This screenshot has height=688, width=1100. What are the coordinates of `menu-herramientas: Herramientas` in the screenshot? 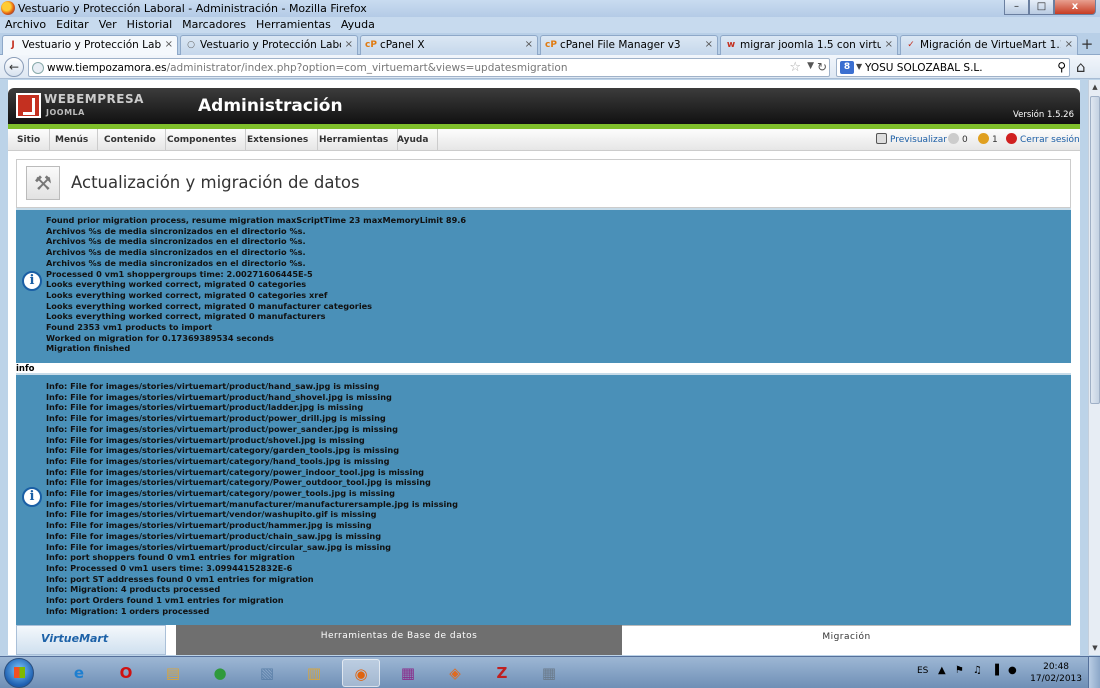 It's located at (293, 25).